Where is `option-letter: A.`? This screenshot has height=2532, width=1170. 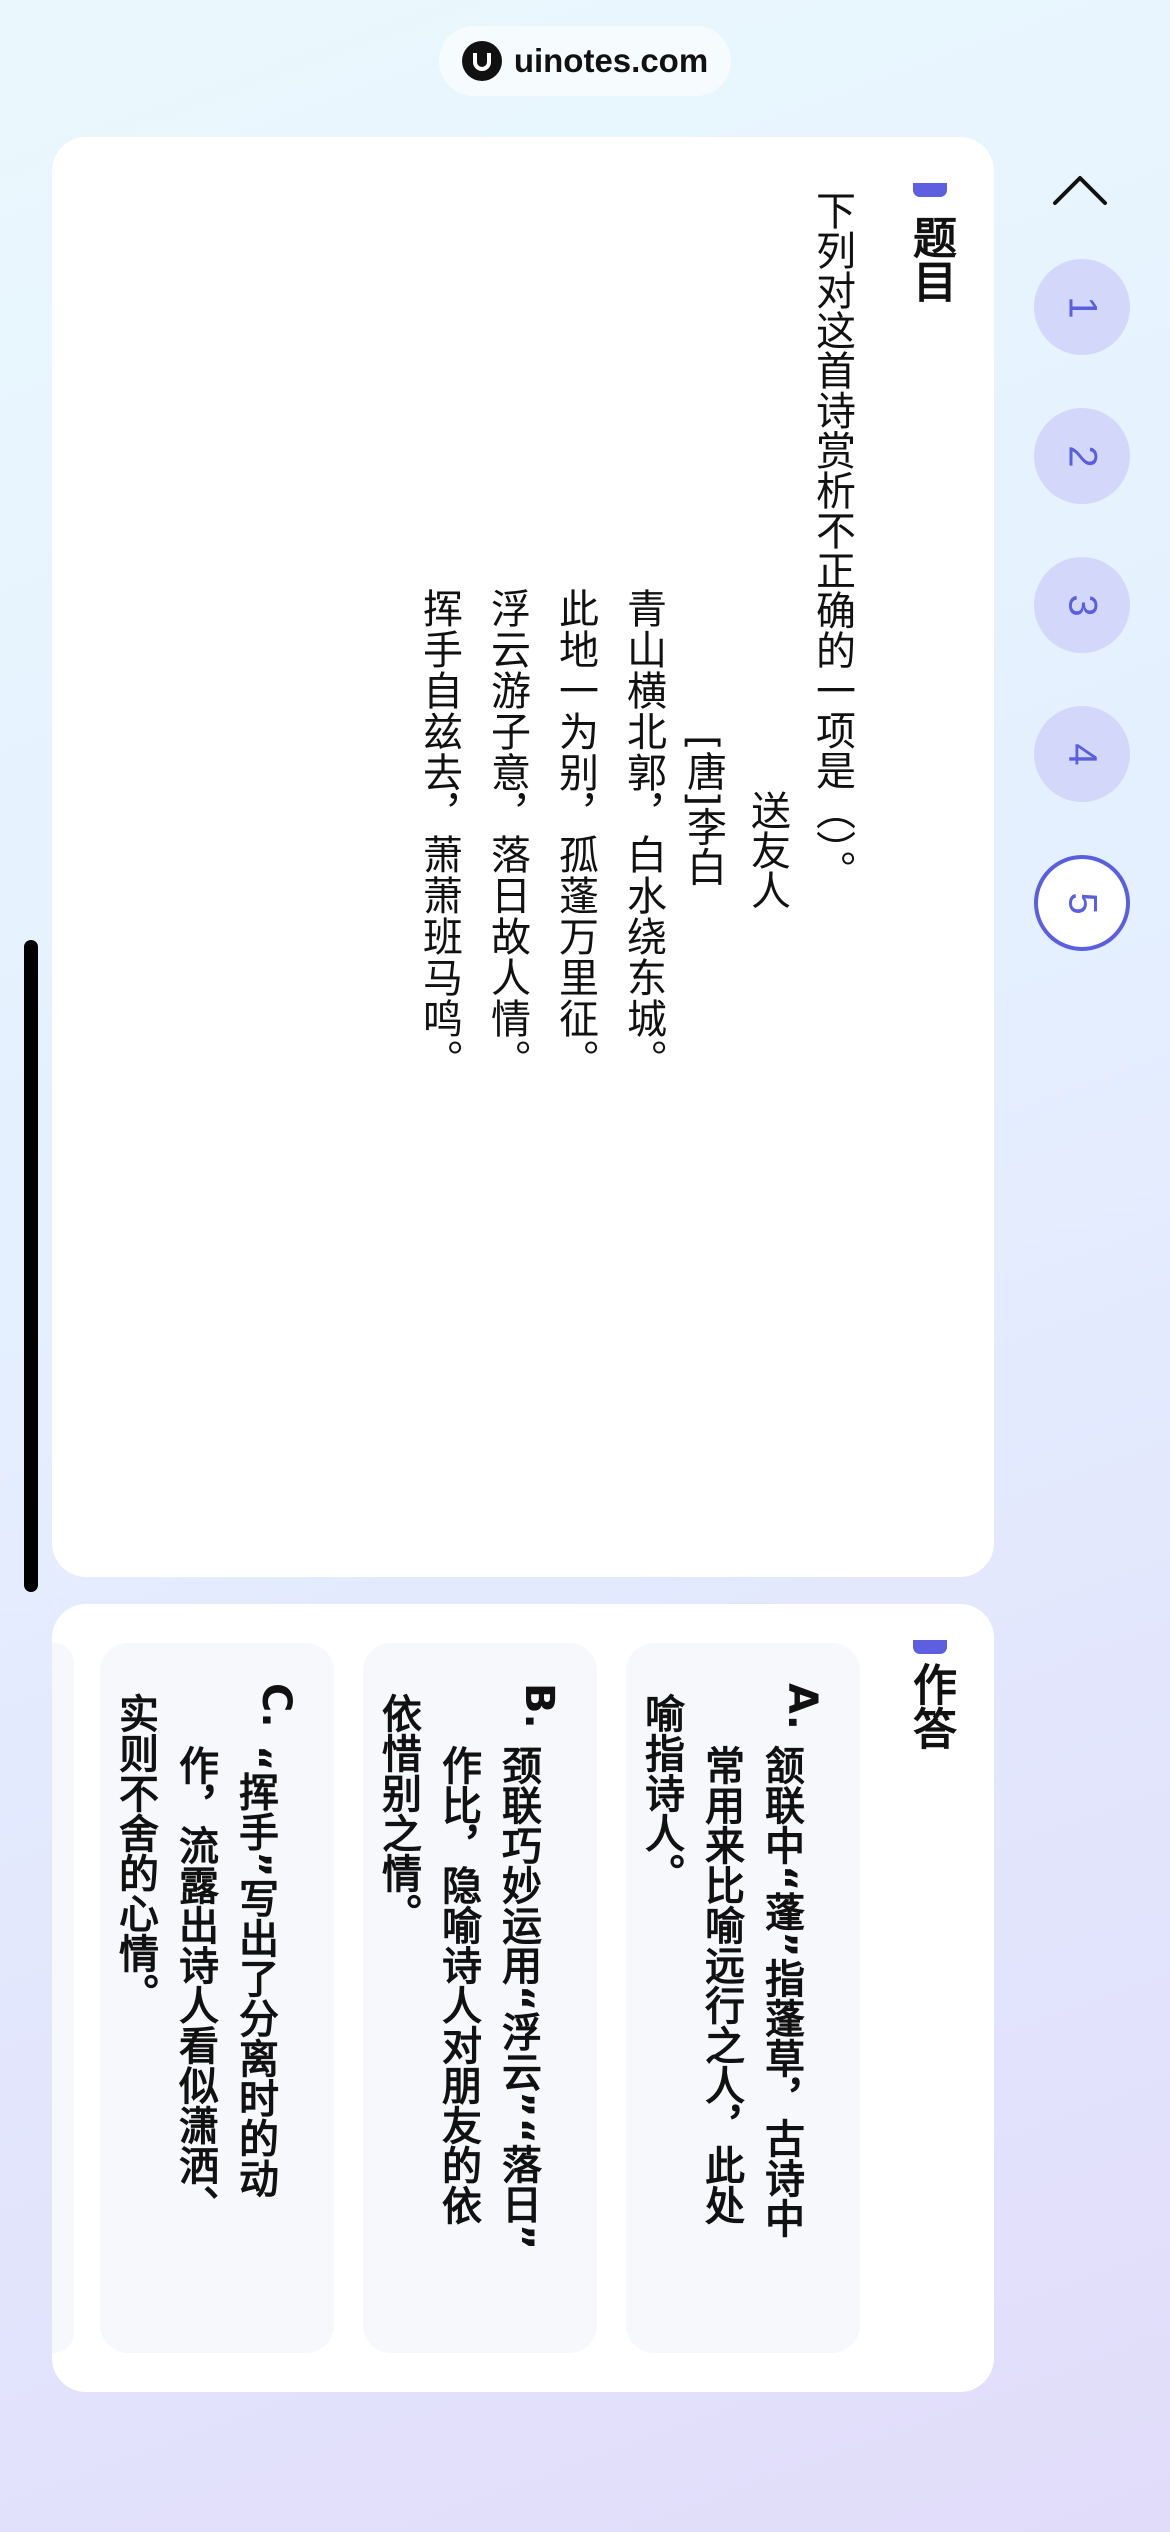
option-letter: A. is located at coordinates (802, 1706).